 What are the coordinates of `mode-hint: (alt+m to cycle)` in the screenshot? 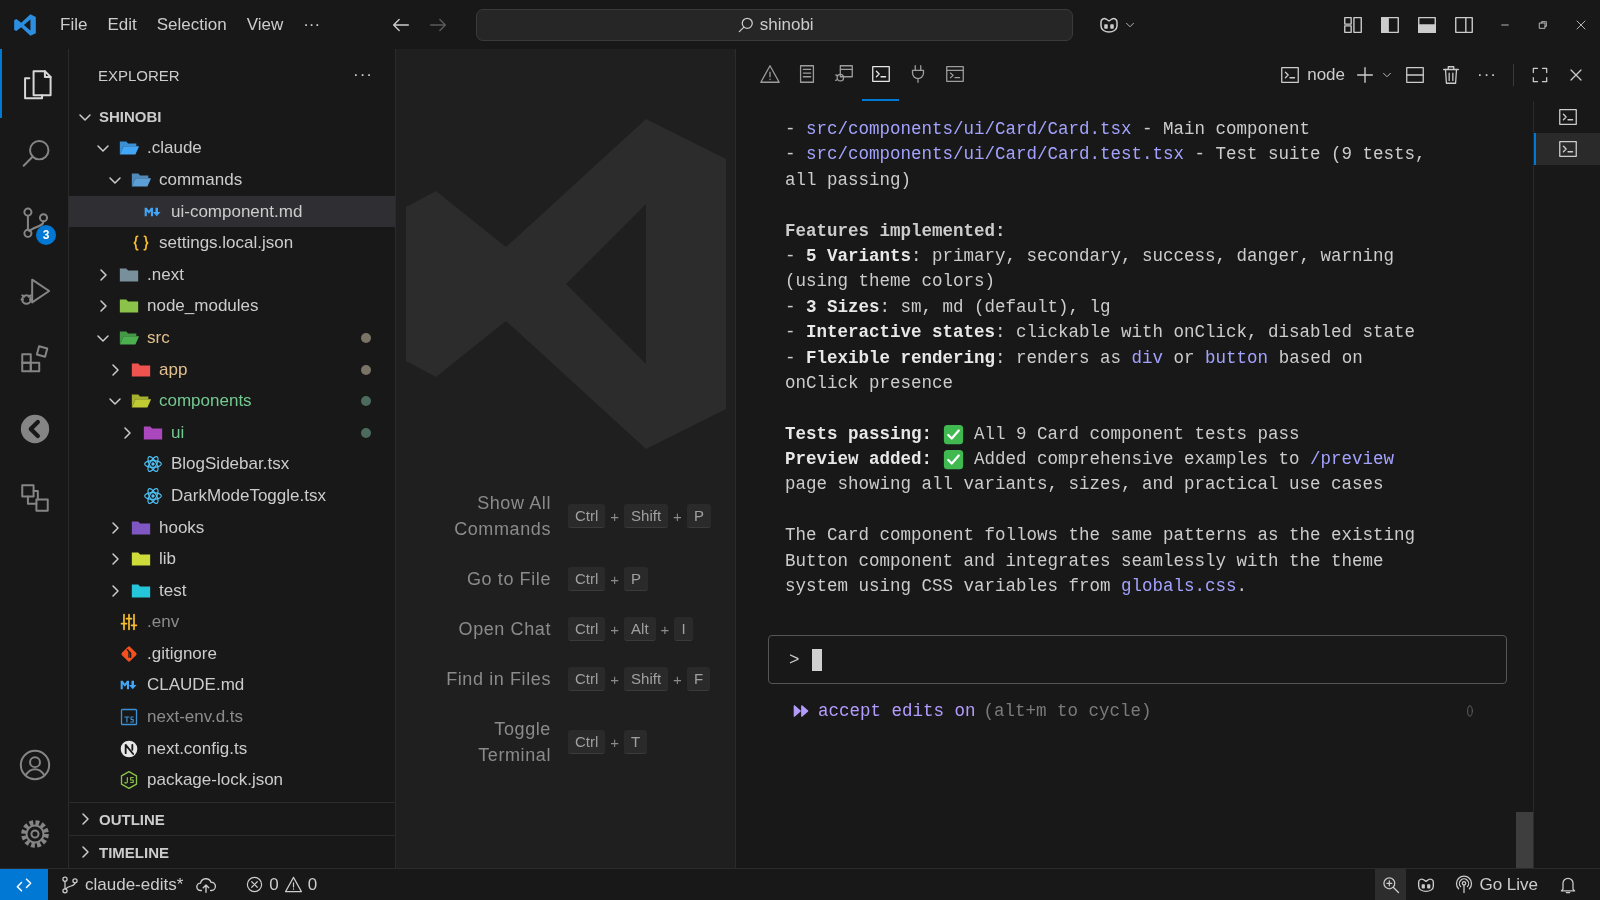 It's located at (1067, 710).